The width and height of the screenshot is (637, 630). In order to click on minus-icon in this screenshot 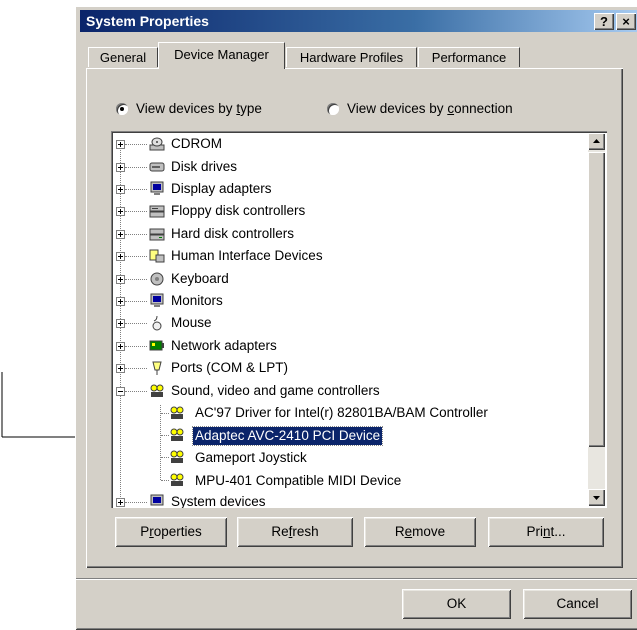, I will do `click(120, 391)`.